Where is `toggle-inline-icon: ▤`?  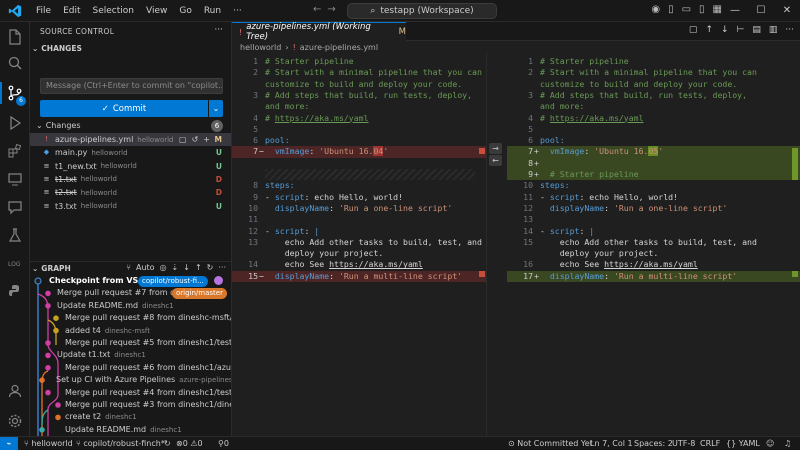 toggle-inline-icon: ▤ is located at coordinates (756, 30).